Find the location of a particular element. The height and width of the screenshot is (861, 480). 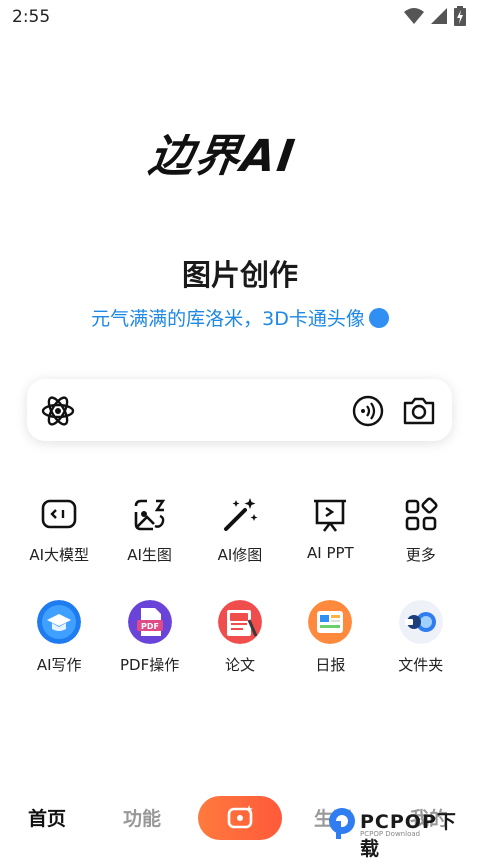

app-ai-writing: AI写作 is located at coordinates (59, 637).